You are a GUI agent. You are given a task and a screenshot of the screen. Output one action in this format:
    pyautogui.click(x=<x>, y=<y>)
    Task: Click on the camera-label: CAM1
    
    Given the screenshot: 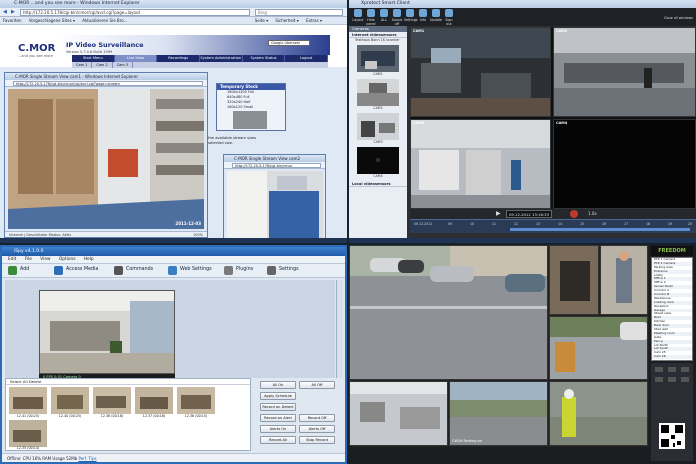 What is the action you would take?
    pyautogui.click(x=419, y=31)
    